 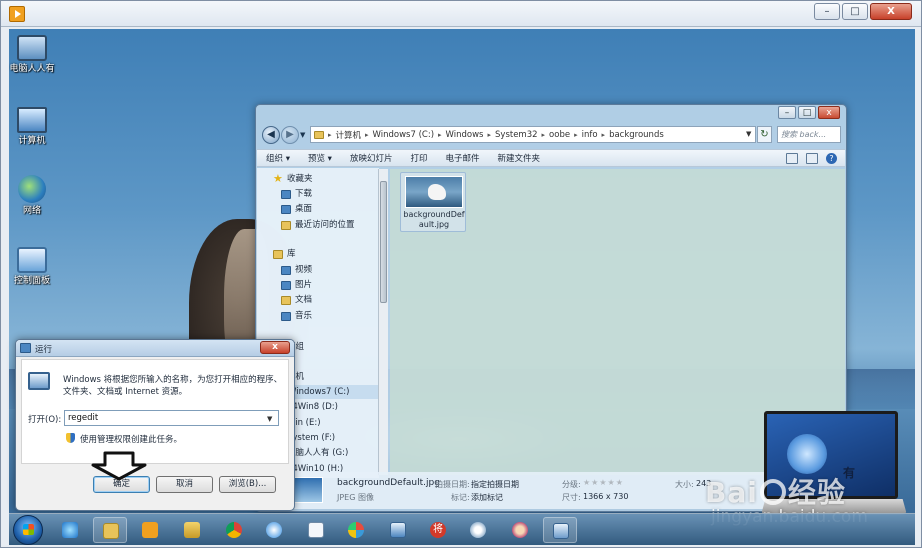 I want to click on preview-pane-icon, so click(x=812, y=158).